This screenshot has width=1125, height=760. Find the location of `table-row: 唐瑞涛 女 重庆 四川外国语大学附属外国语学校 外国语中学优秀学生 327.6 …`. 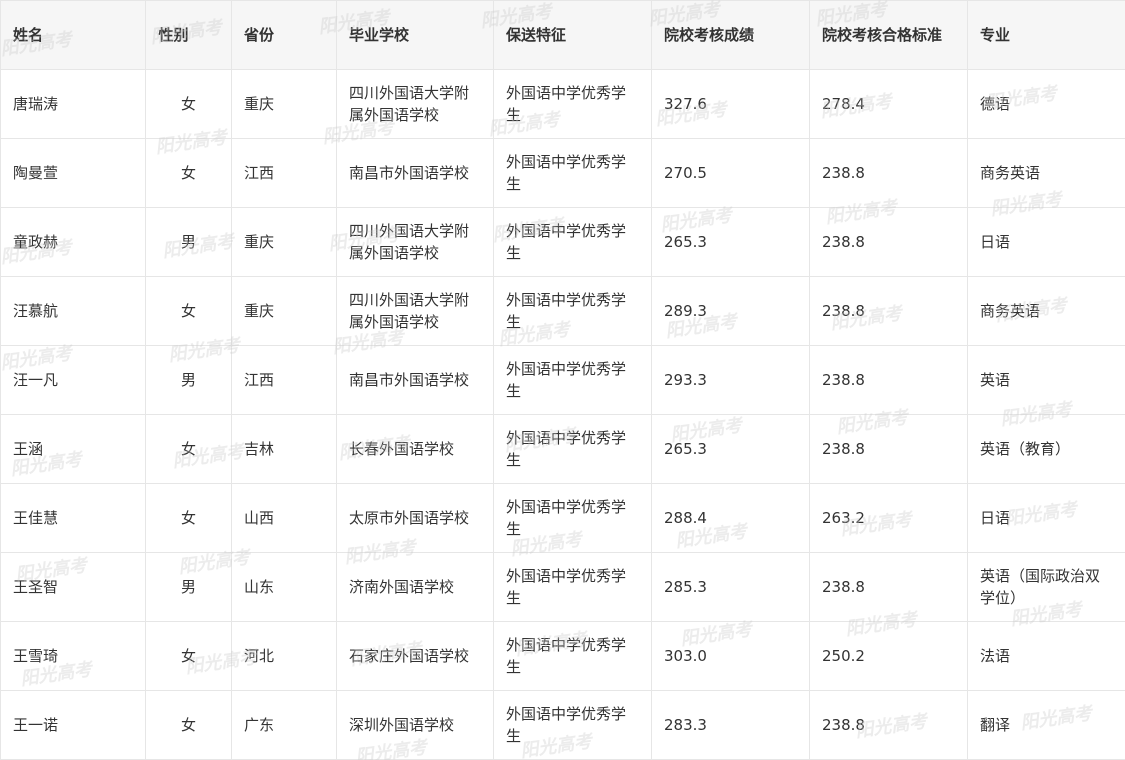

table-row: 唐瑞涛 女 重庆 四川外国语大学附属外国语学校 外国语中学优秀学生 327.6 … is located at coordinates (562, 104).